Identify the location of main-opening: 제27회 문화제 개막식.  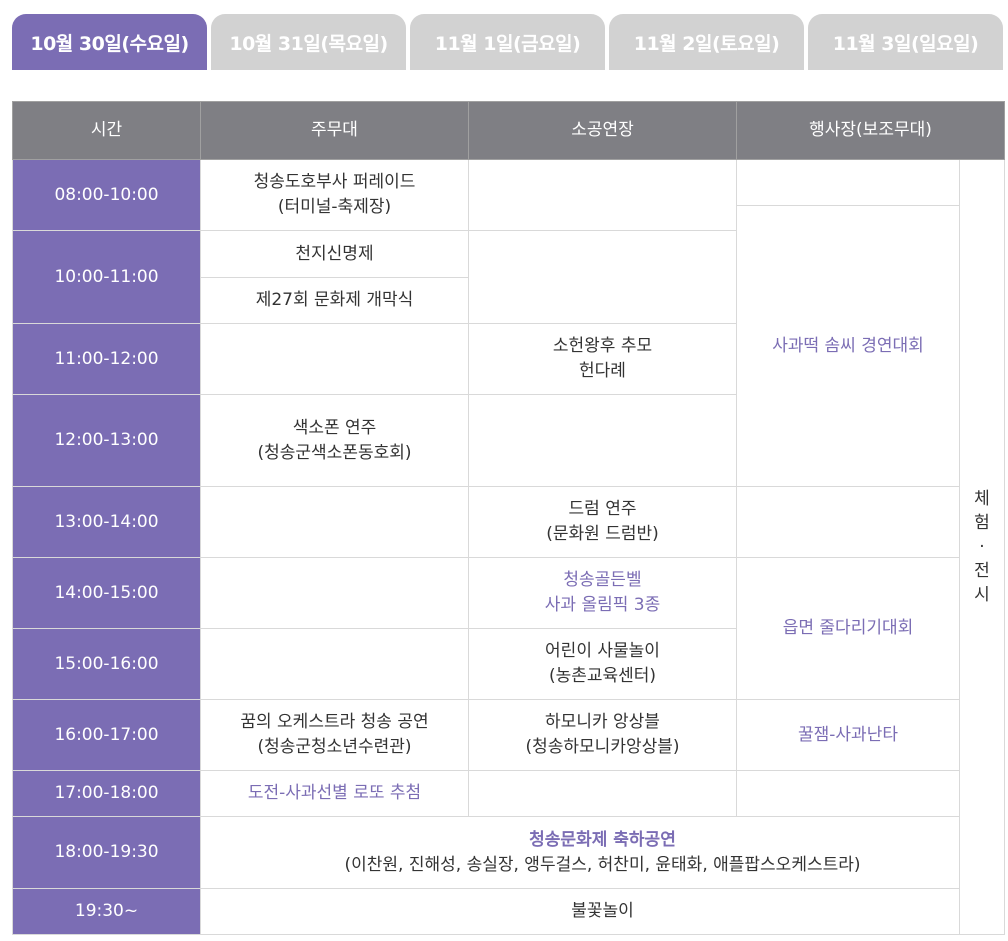
(334, 300).